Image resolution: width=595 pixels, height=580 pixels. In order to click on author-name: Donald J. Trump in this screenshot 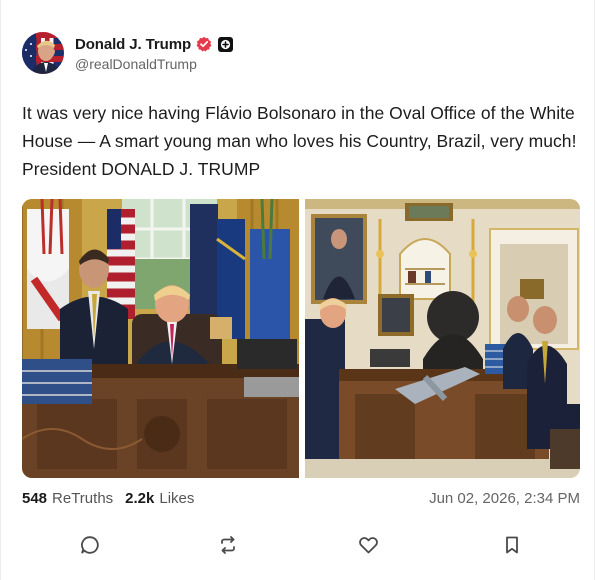, I will do `click(133, 44)`.